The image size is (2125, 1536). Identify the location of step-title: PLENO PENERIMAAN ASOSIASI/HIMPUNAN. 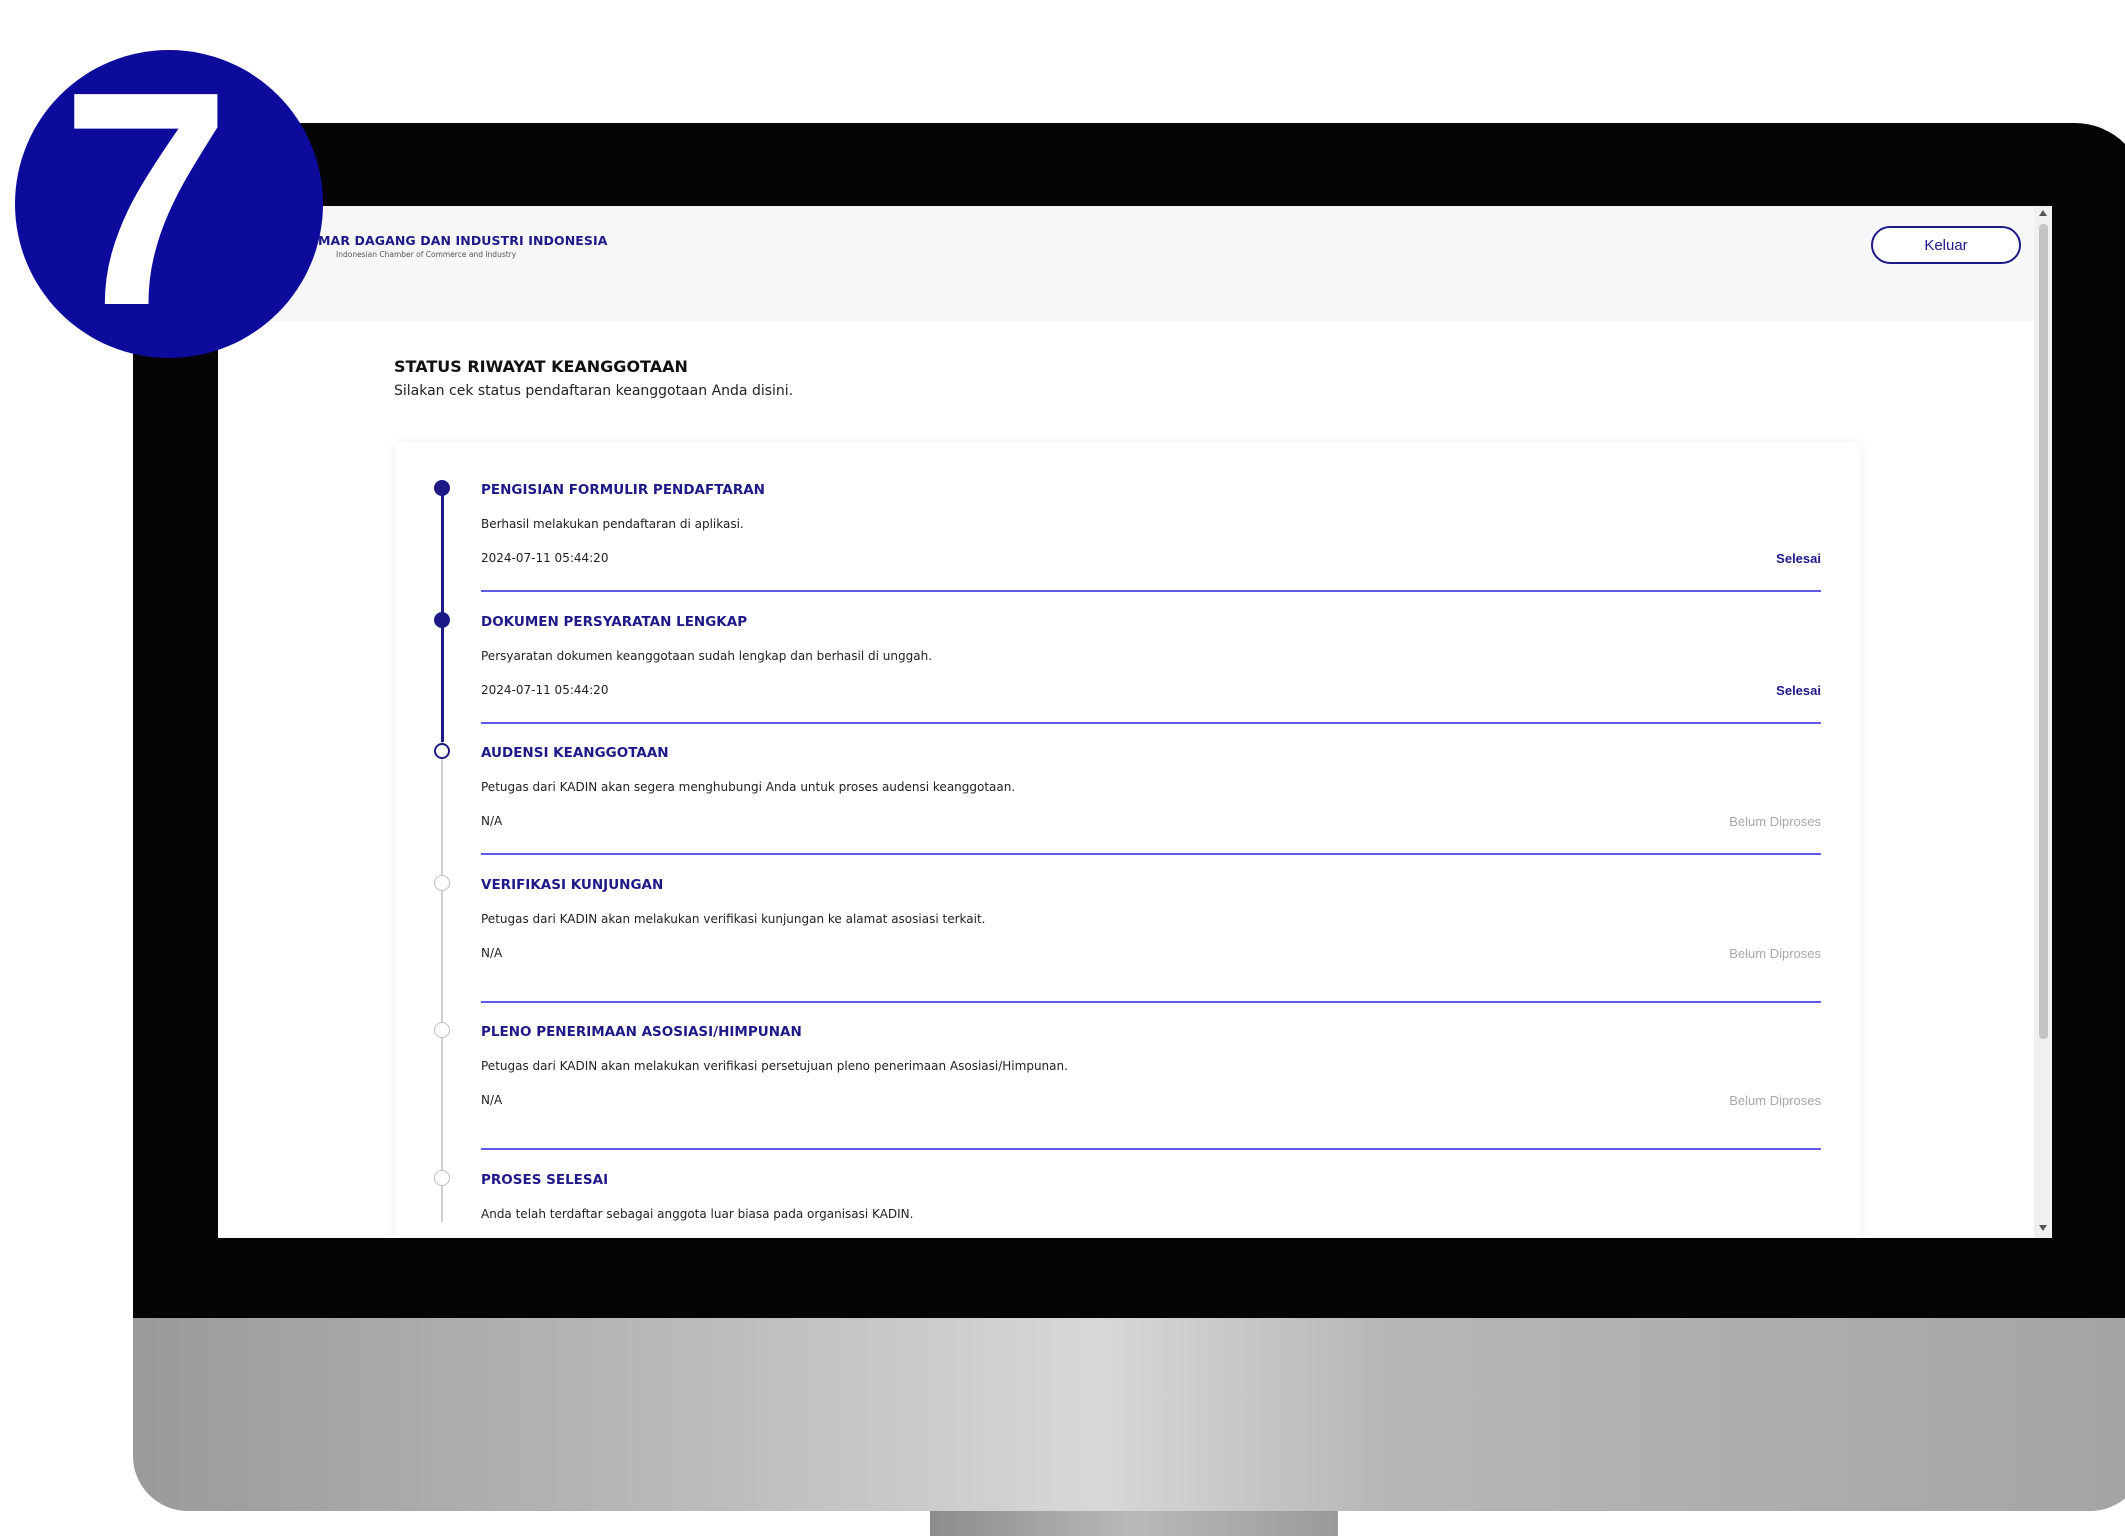
(641, 1032).